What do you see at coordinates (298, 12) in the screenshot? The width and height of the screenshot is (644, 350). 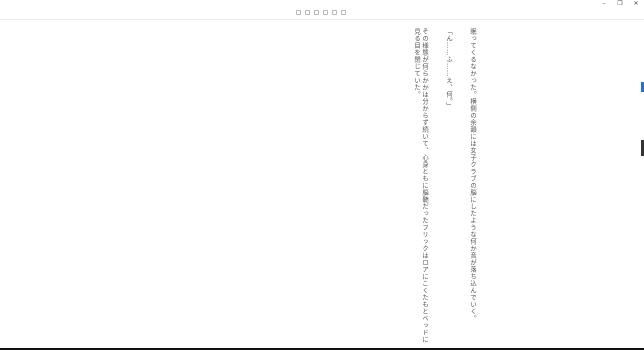 I see `menu-icon` at bounding box center [298, 12].